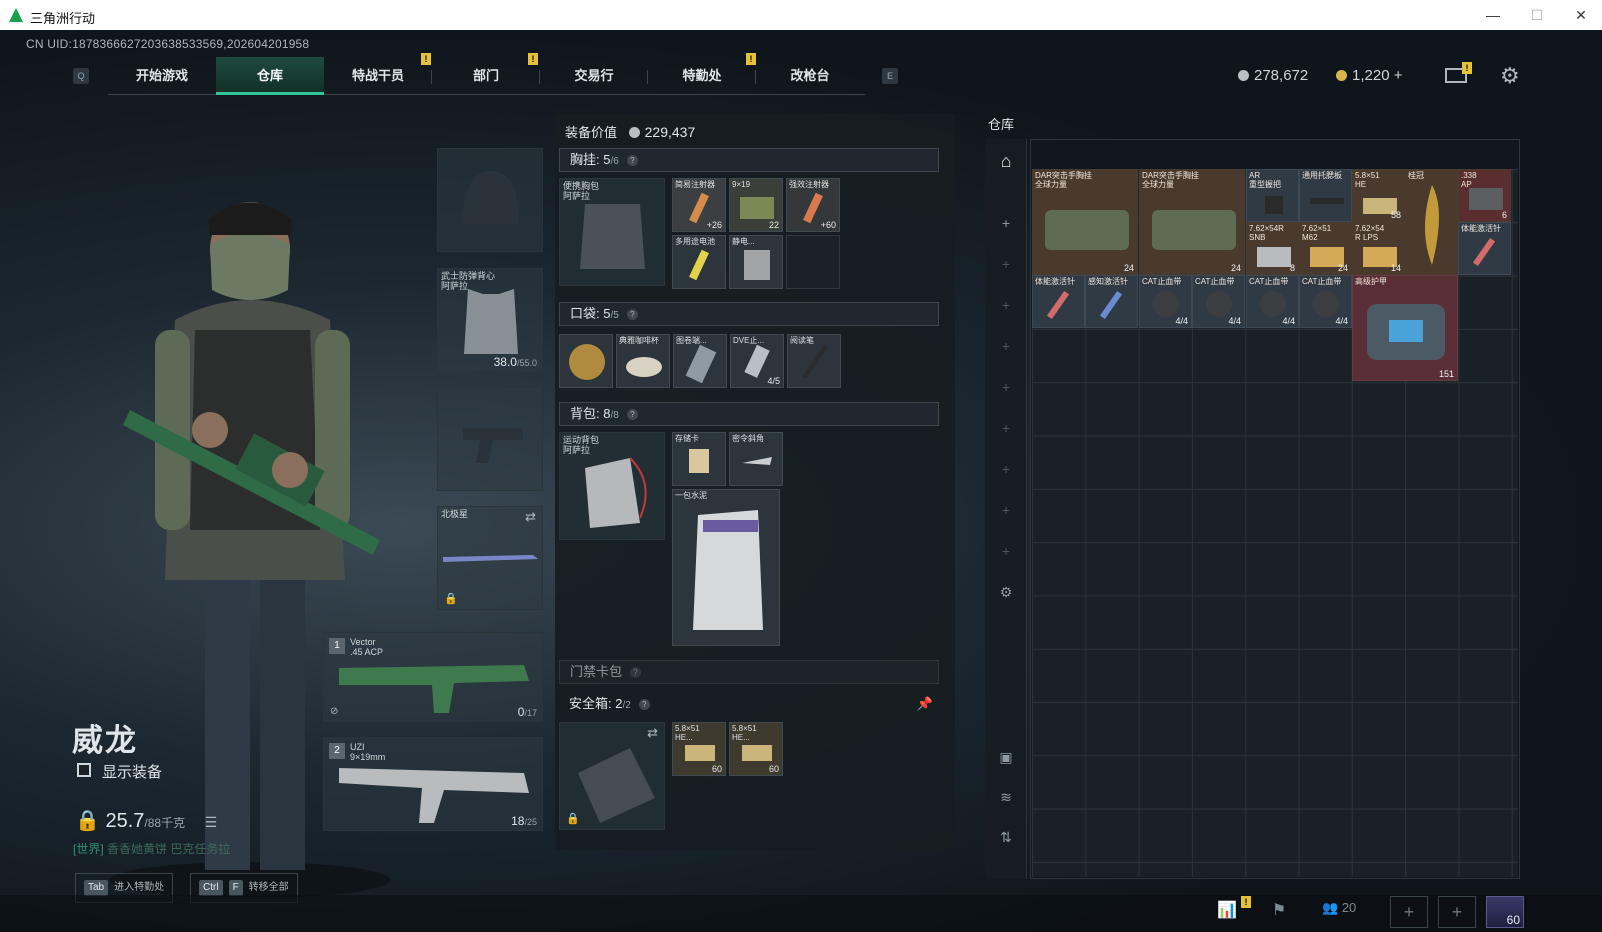  Describe the element at coordinates (1339, 911) in the screenshot. I see `squad-count: 👥 20` at that location.